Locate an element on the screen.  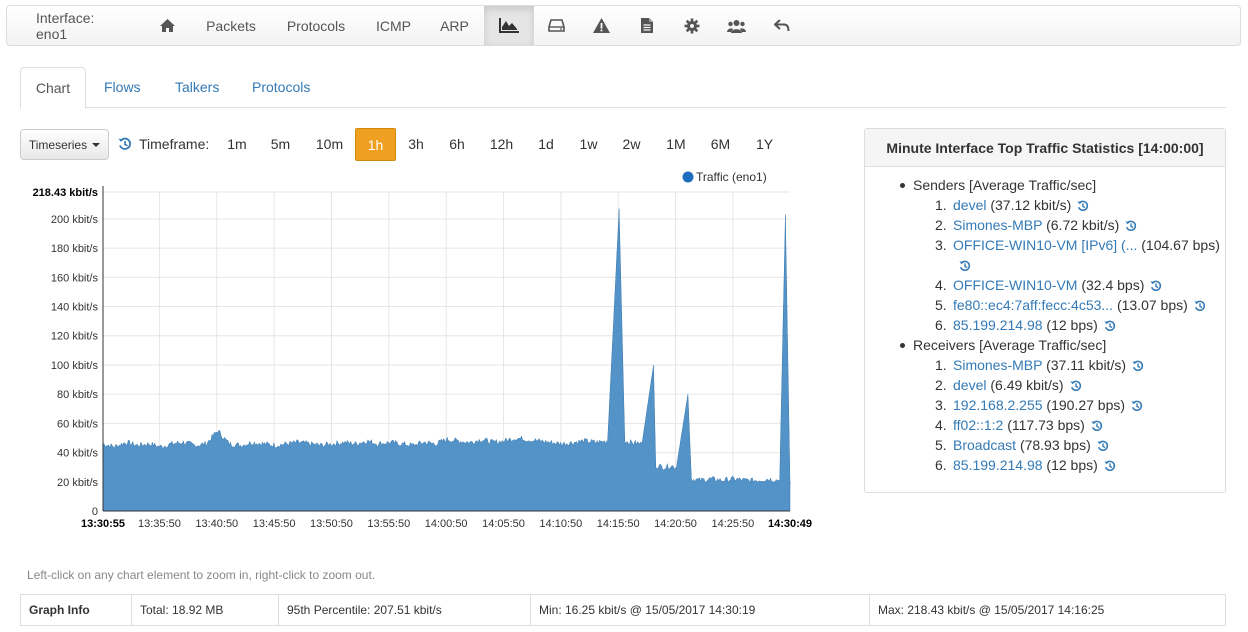
tab-flows: Flows is located at coordinates (122, 87).